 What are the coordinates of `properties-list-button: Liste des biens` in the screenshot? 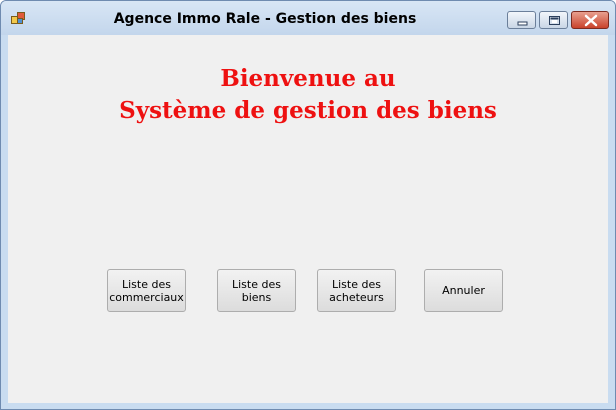 It's located at (256, 290).